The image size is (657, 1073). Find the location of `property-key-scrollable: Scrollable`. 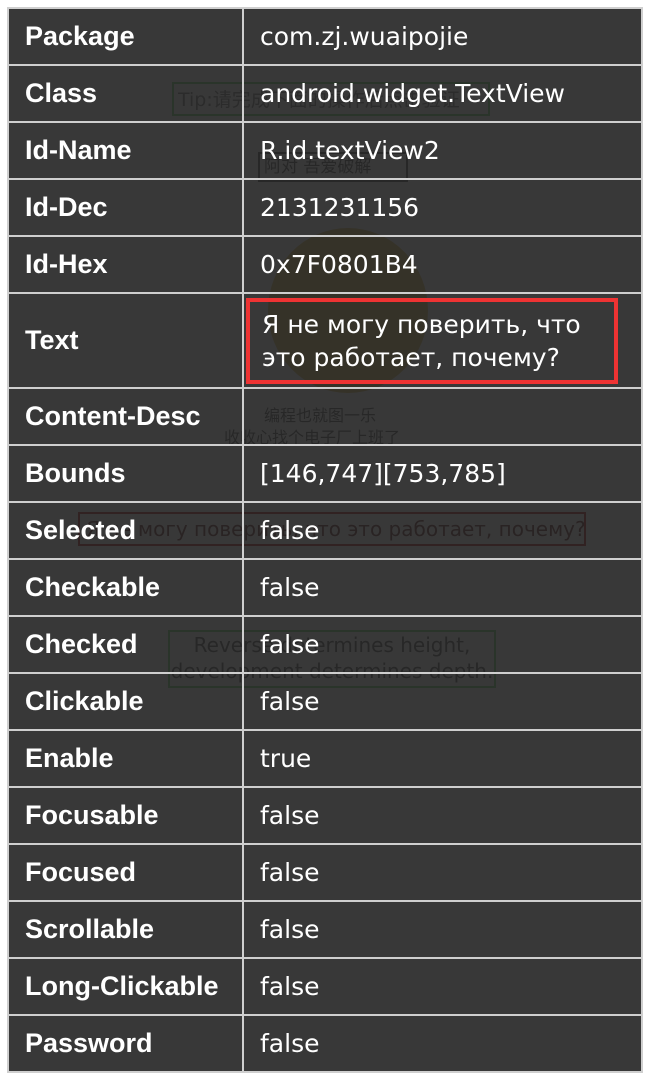

property-key-scrollable: Scrollable is located at coordinates (125, 929).